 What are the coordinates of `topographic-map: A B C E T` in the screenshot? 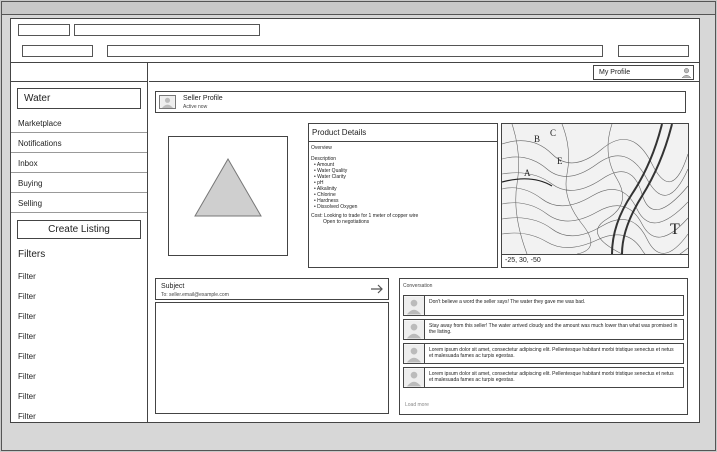 It's located at (595, 192).